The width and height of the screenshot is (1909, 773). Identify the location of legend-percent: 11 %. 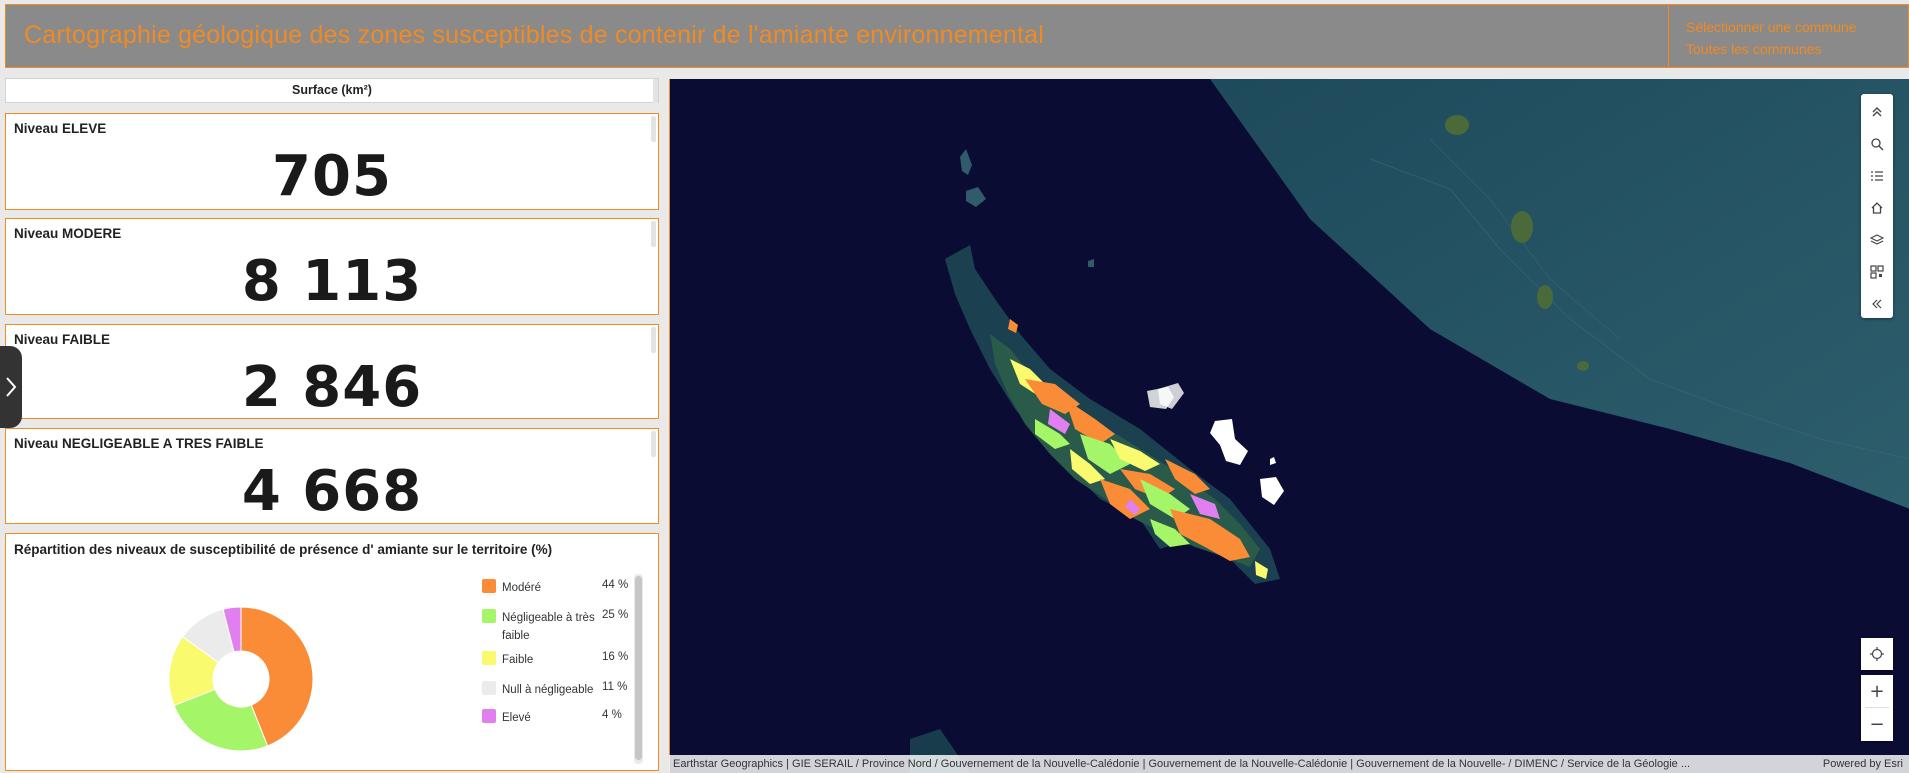
(615, 687).